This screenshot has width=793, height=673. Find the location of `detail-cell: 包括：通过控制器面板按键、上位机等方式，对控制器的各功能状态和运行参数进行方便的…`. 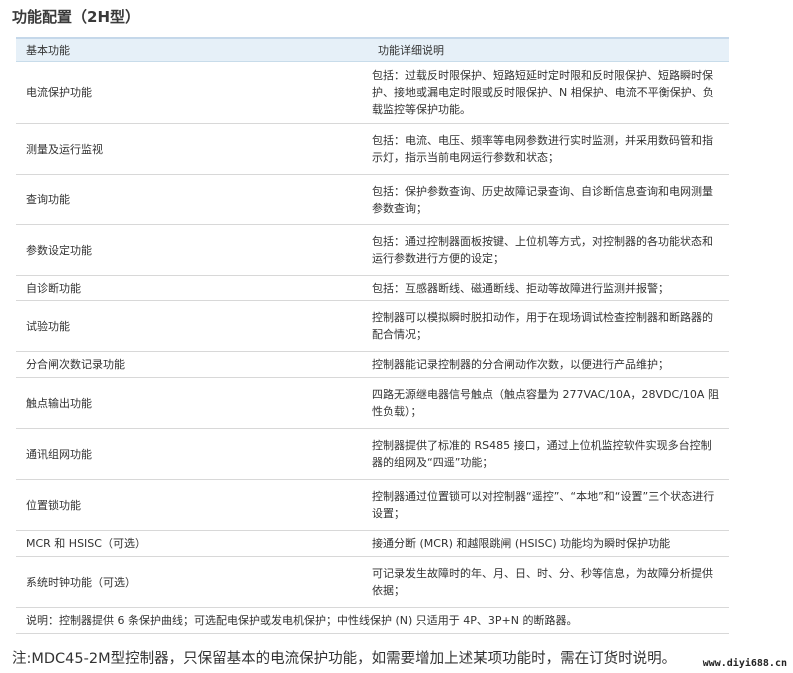

detail-cell: 包括：通过控制器面板按键、上位机等方式，对控制器的各功能状态和运行参数进行方便的… is located at coordinates (548, 250).